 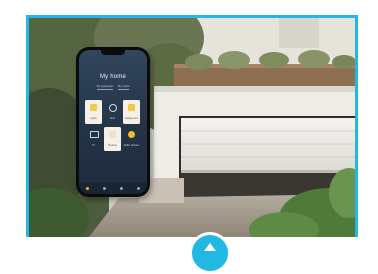 What do you see at coordinates (87, 188) in the screenshot?
I see `home-tab-icon` at bounding box center [87, 188].